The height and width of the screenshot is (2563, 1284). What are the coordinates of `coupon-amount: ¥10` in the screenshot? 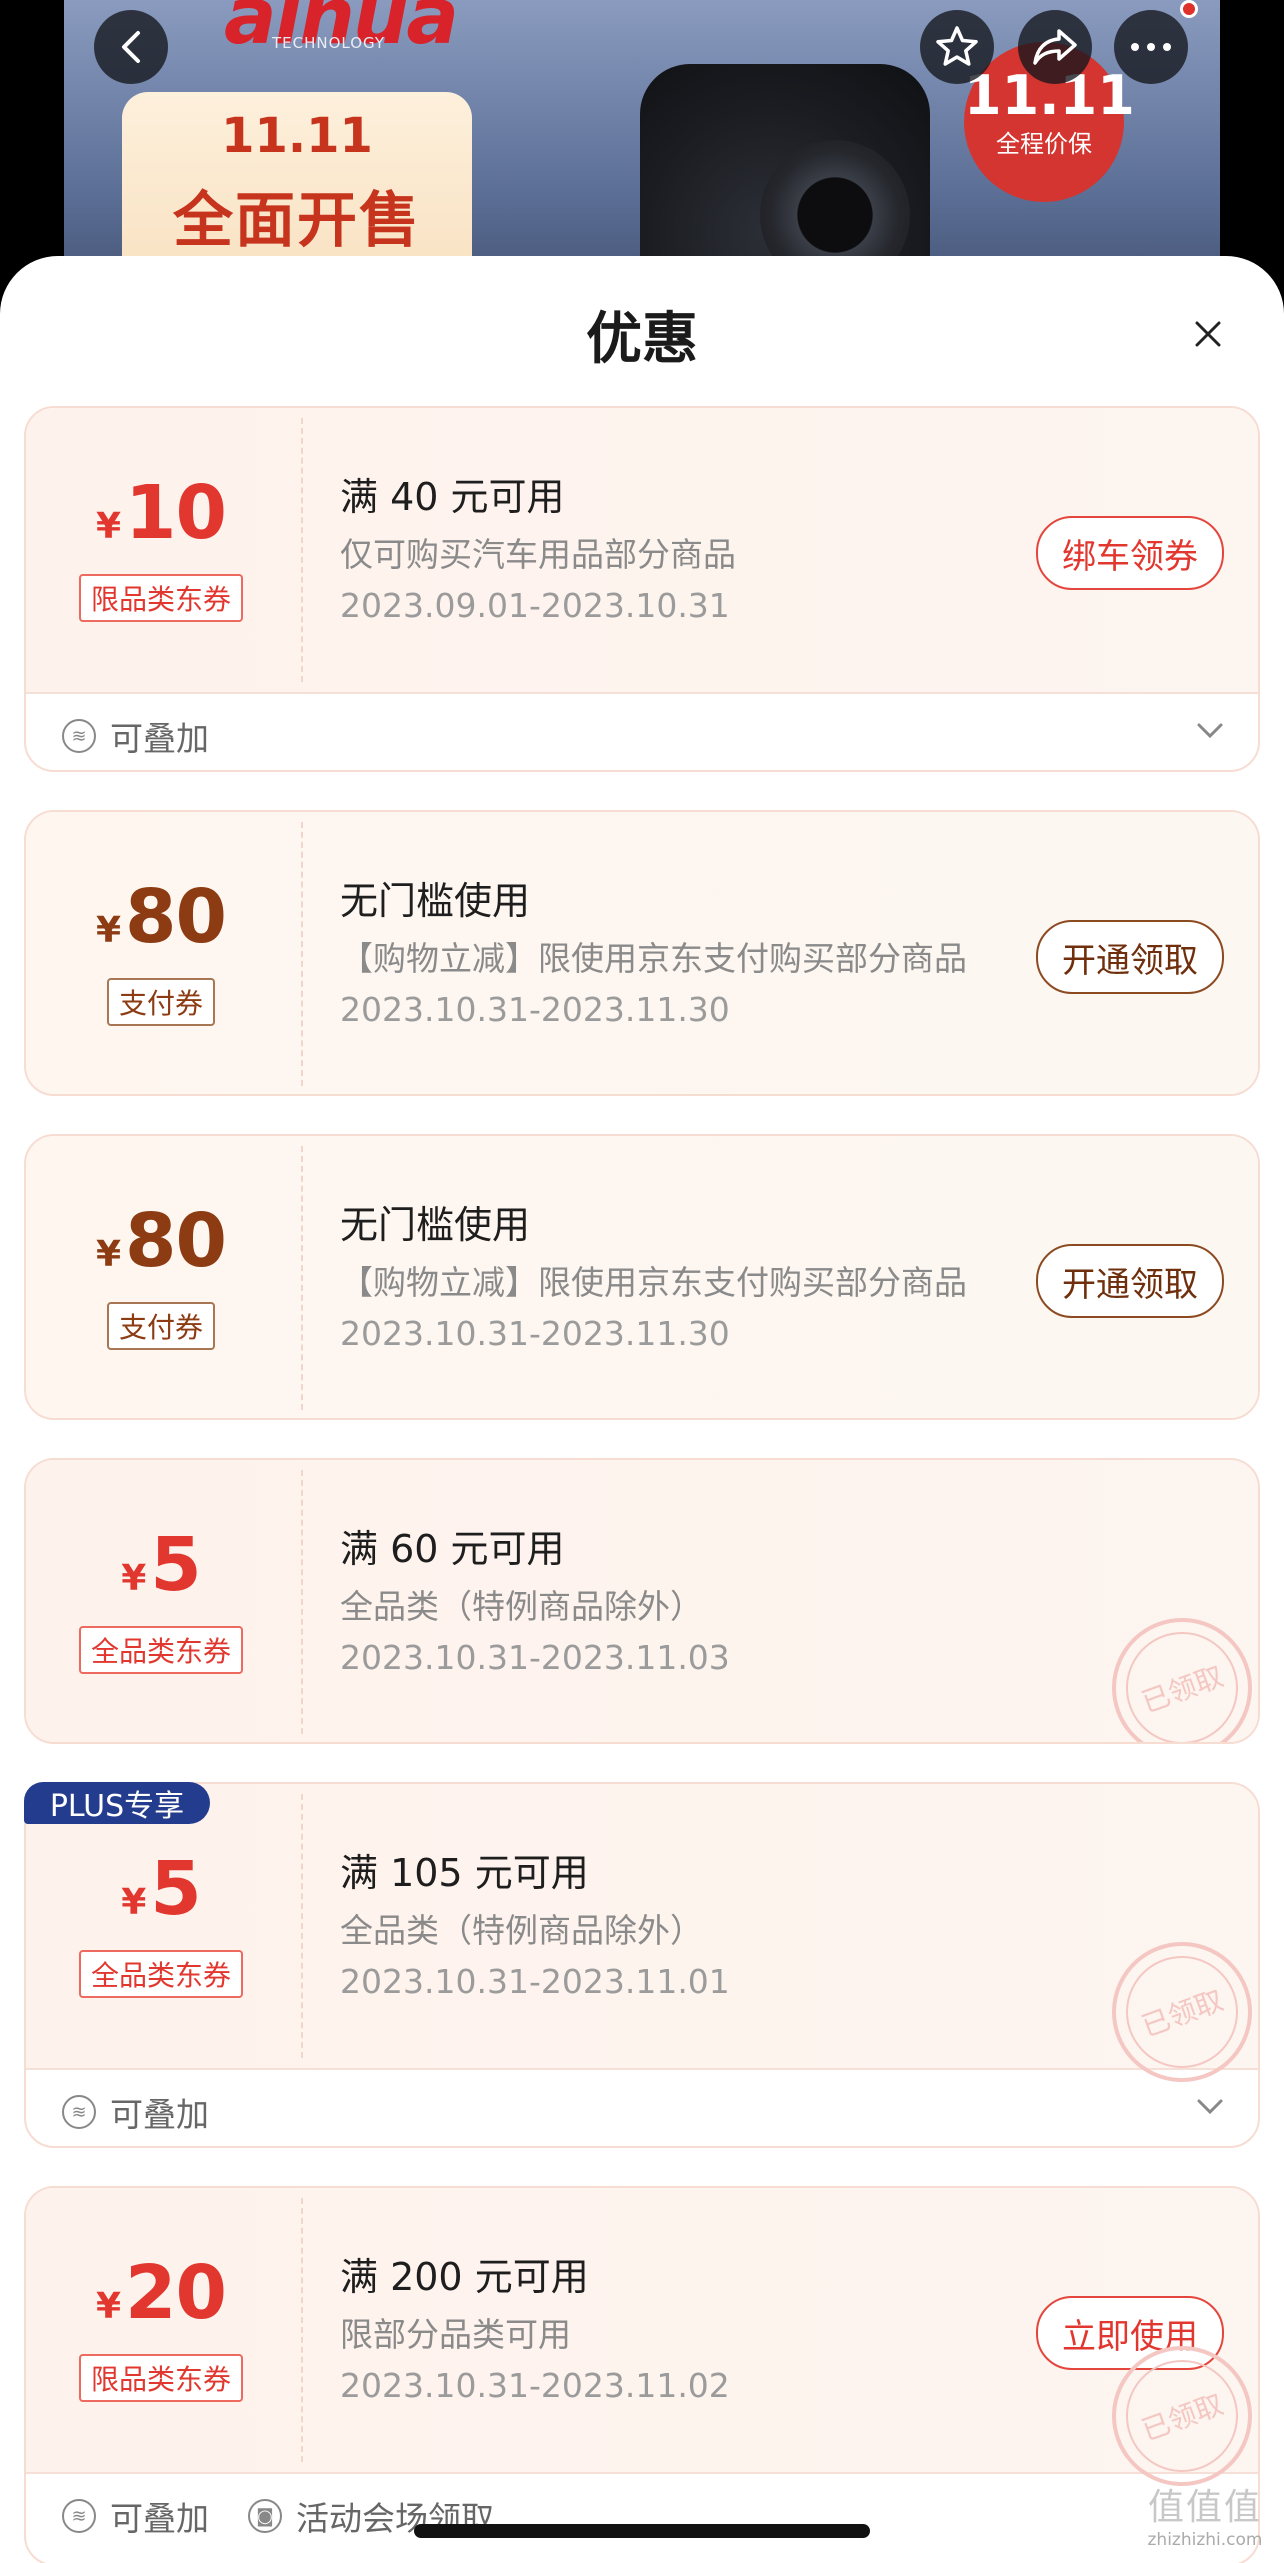 It's located at (161, 513).